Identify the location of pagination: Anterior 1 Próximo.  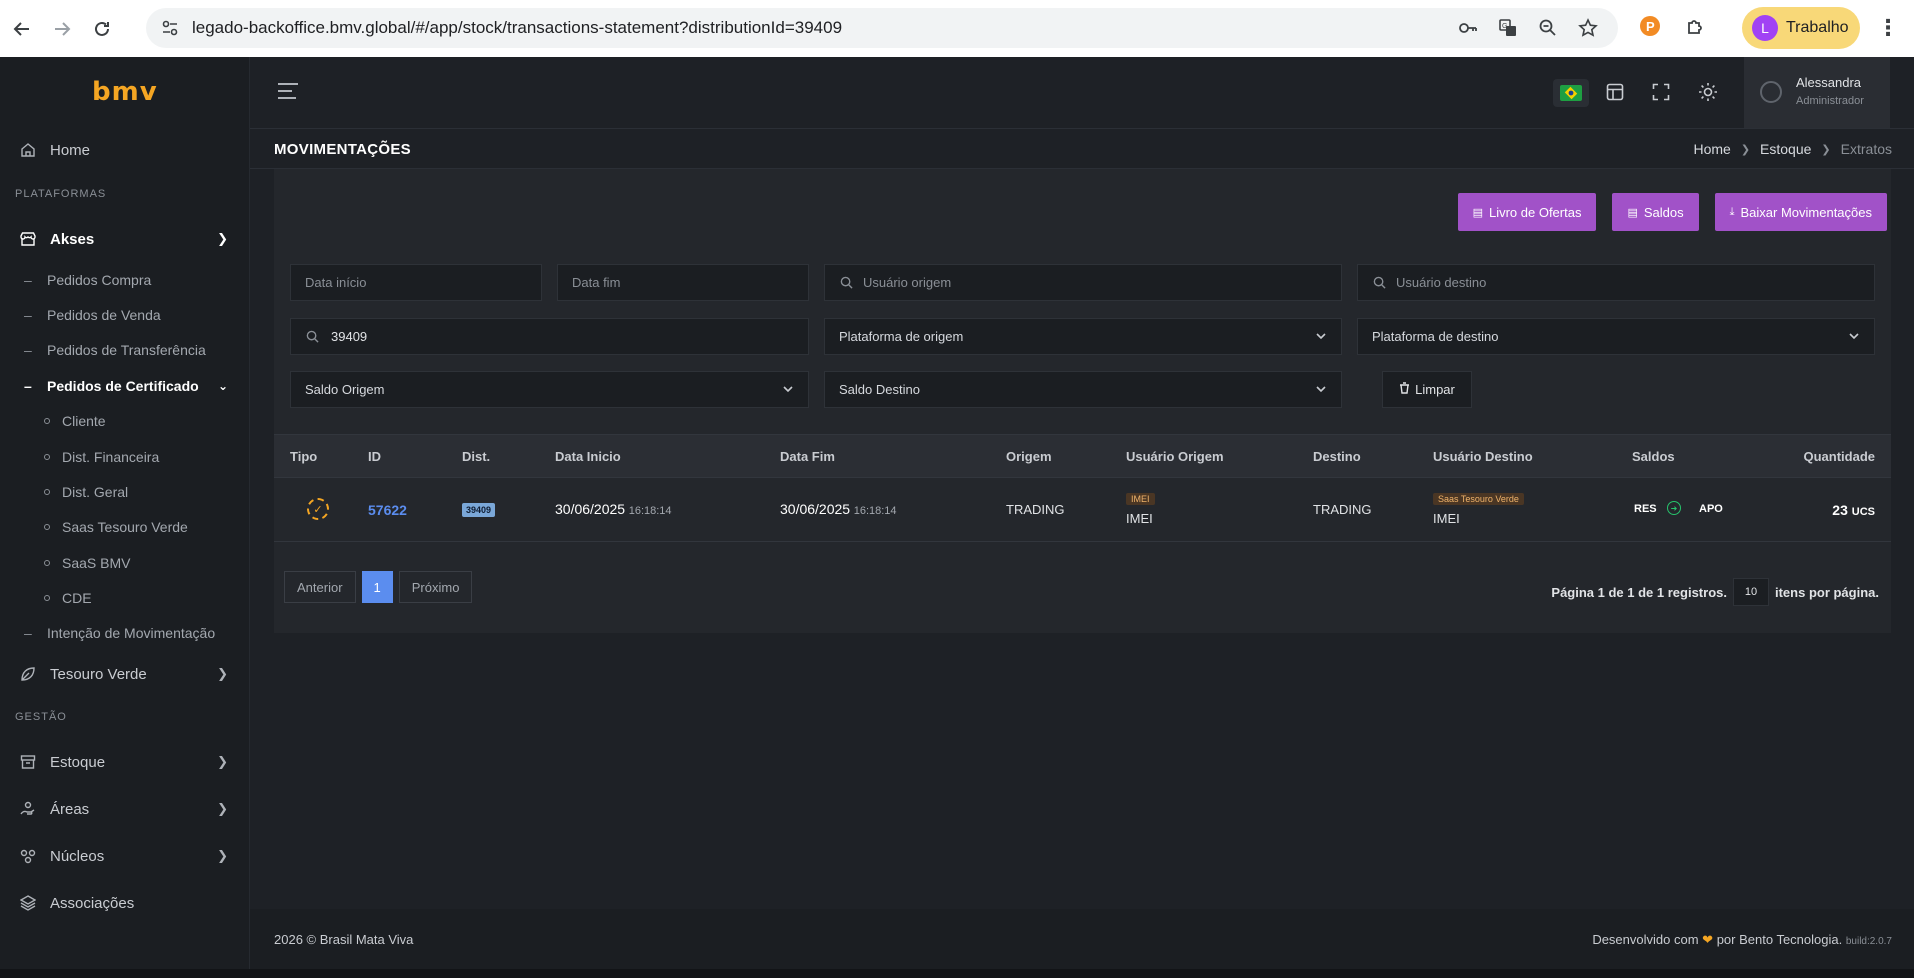
(378, 587).